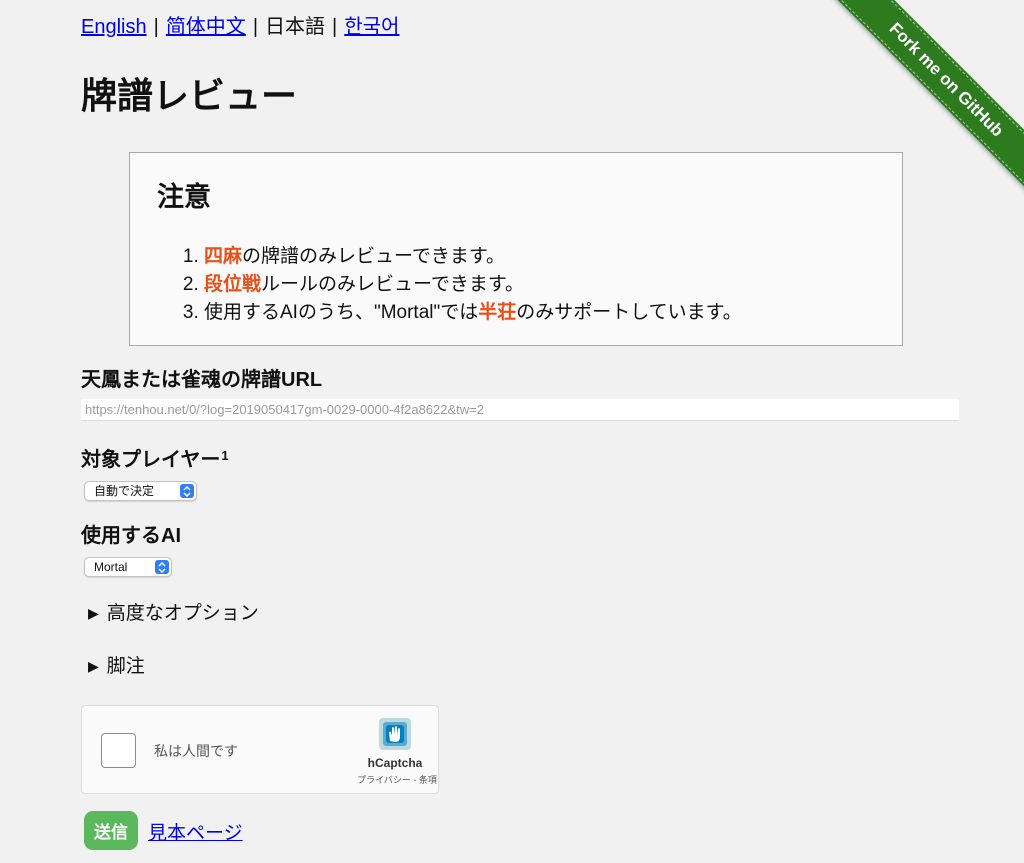 Image resolution: width=1024 pixels, height=863 pixels. What do you see at coordinates (195, 831) in the screenshot?
I see `sample-page-link: 見本ページ` at bounding box center [195, 831].